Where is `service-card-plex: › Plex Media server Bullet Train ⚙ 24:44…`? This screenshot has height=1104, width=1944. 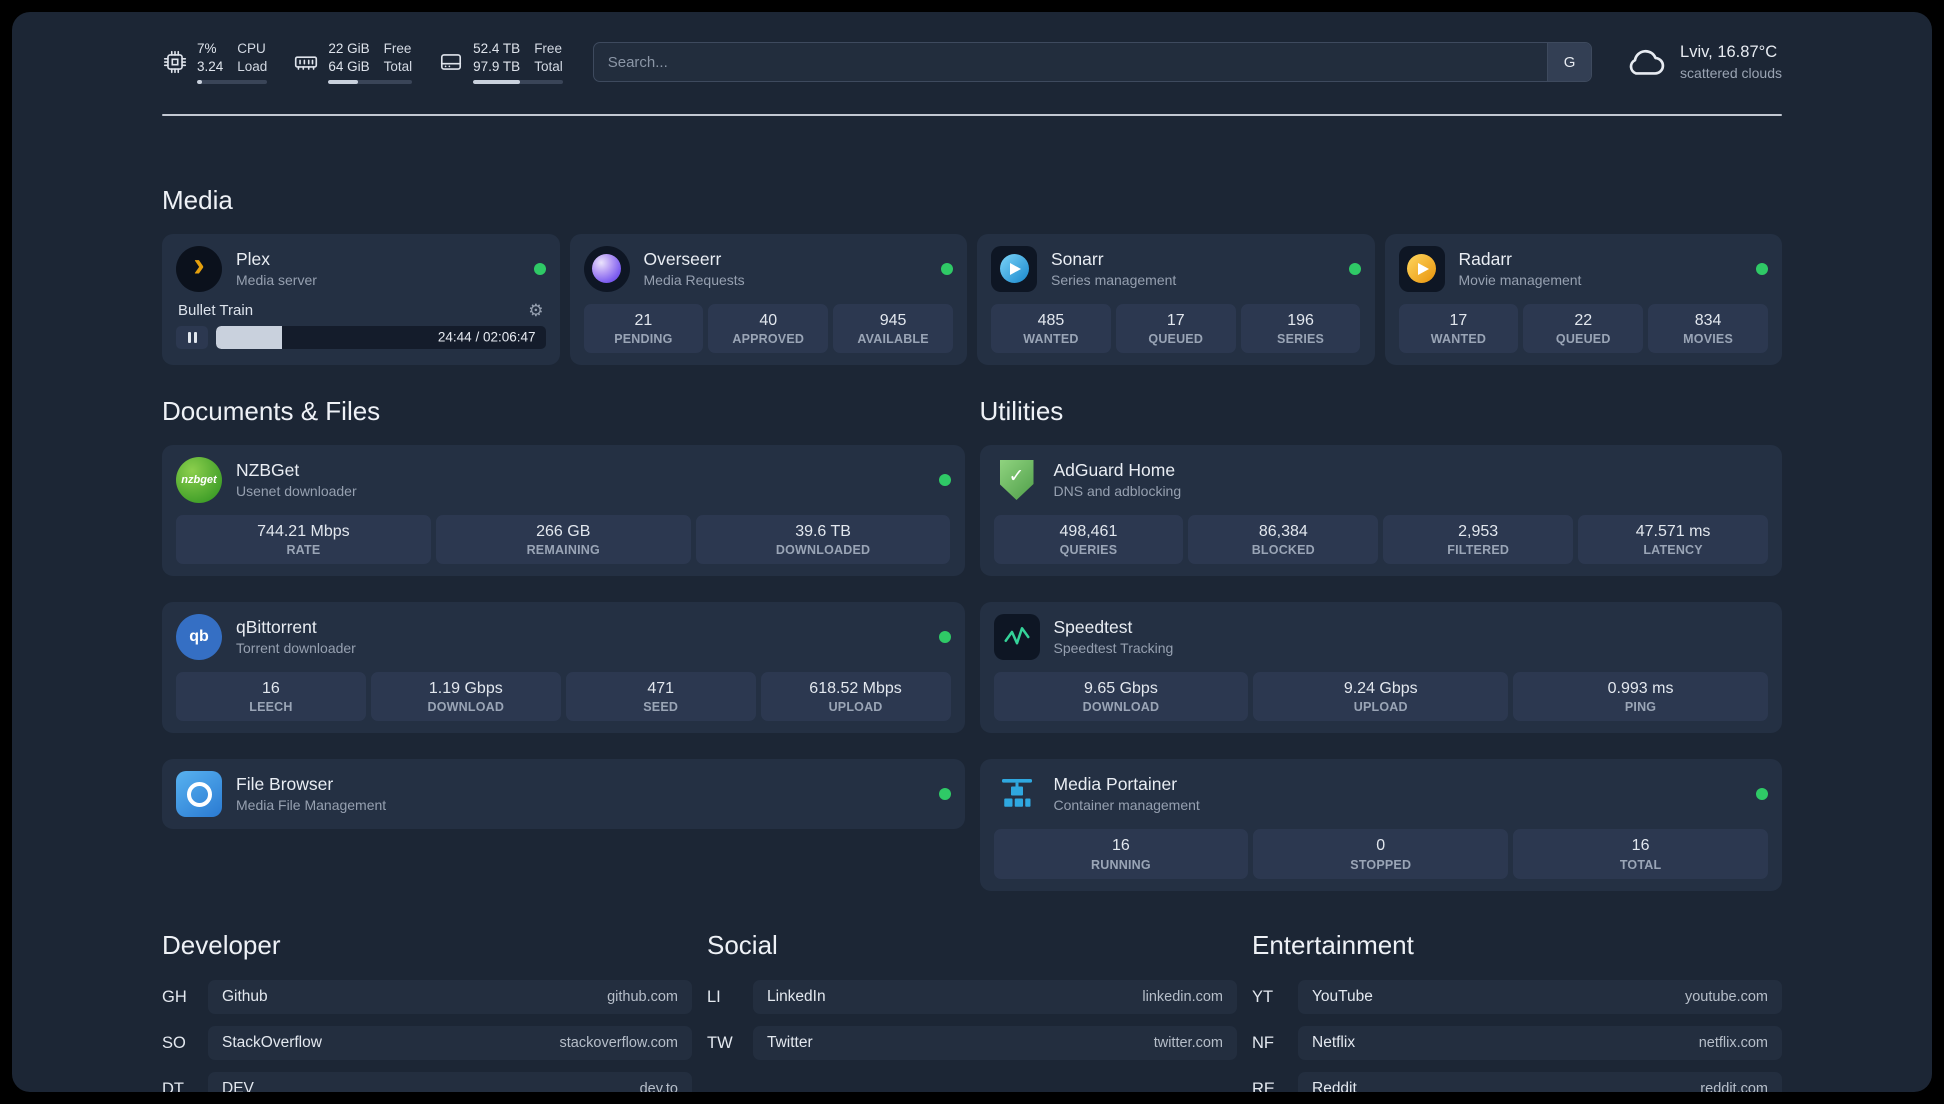 service-card-plex: › Plex Media server Bullet Train ⚙ 24:44… is located at coordinates (361, 299).